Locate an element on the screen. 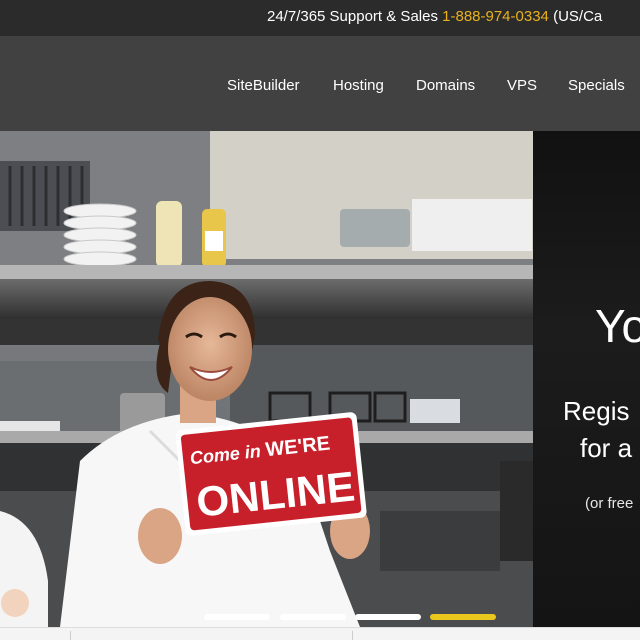 The image size is (640, 640). nav-item-specials: Specials is located at coordinates (596, 85).